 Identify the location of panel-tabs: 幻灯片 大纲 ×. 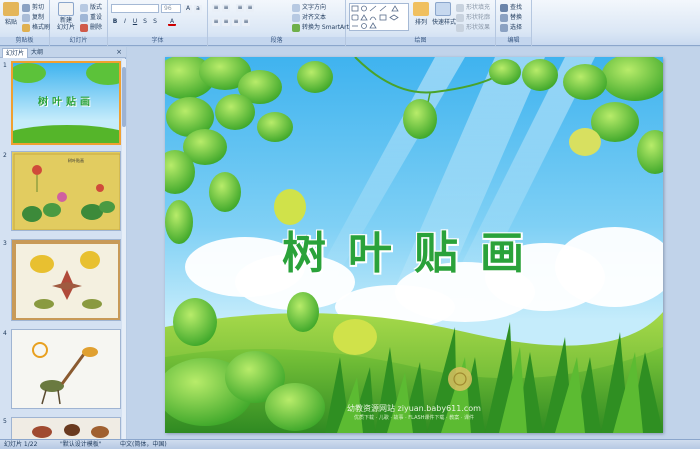
(63, 52).